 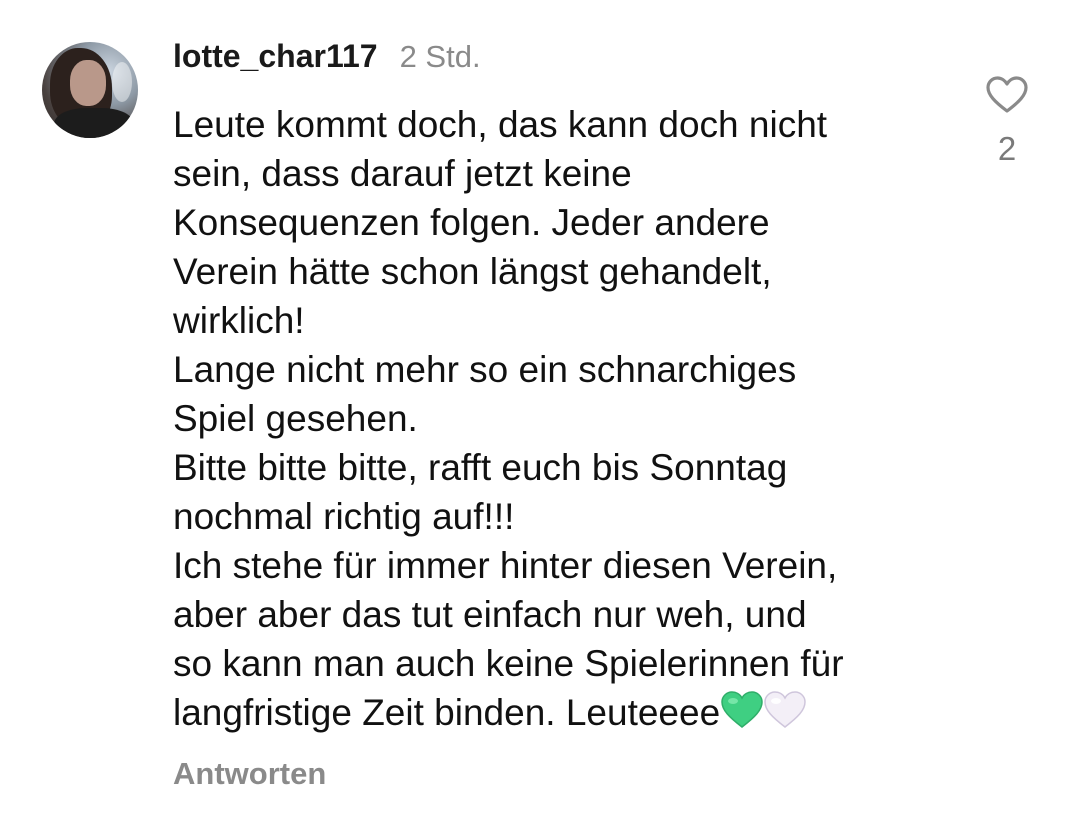 What do you see at coordinates (742, 716) in the screenshot?
I see `green-heart-icon` at bounding box center [742, 716].